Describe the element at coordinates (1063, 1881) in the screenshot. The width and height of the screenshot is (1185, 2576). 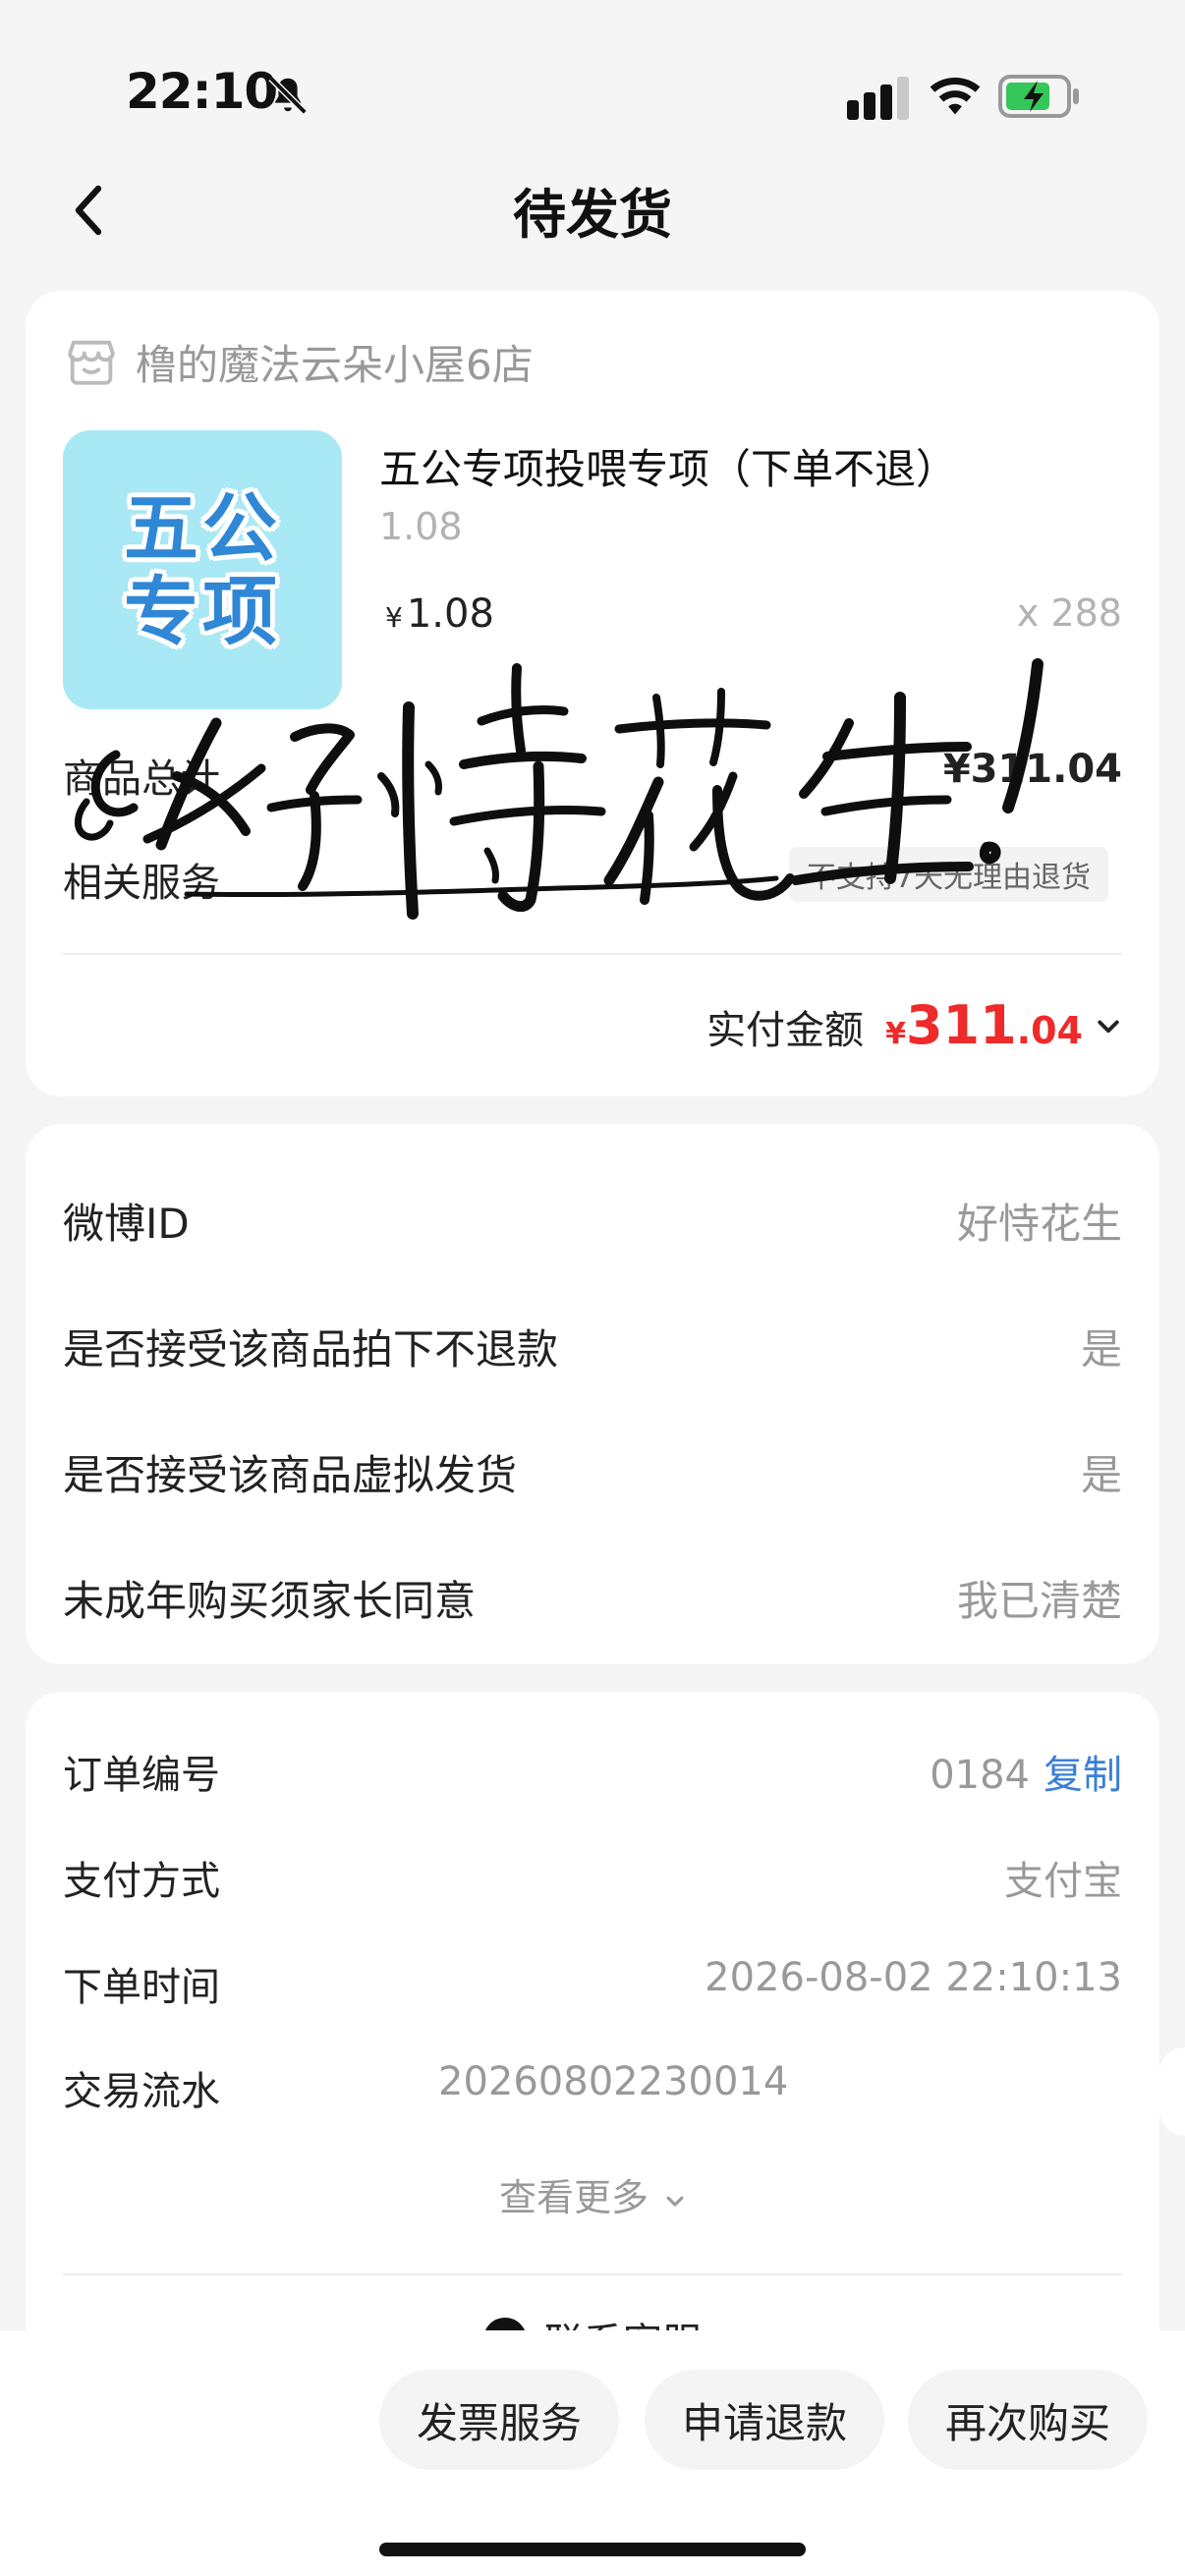
I see `pay-method-value: 支付宝` at that location.